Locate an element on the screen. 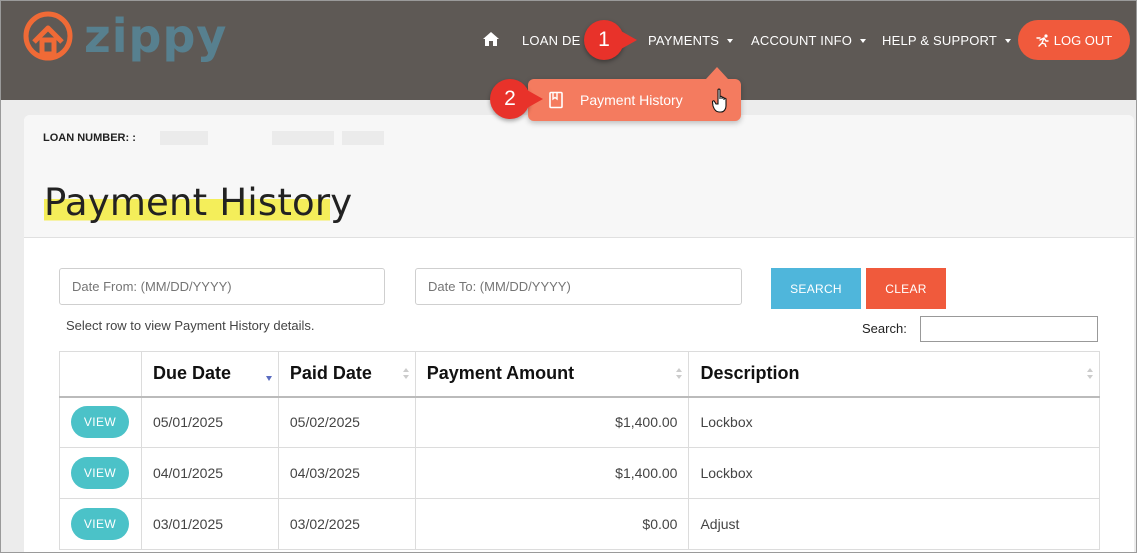 The height and width of the screenshot is (553, 1137). description-cell: Adjust is located at coordinates (894, 524).